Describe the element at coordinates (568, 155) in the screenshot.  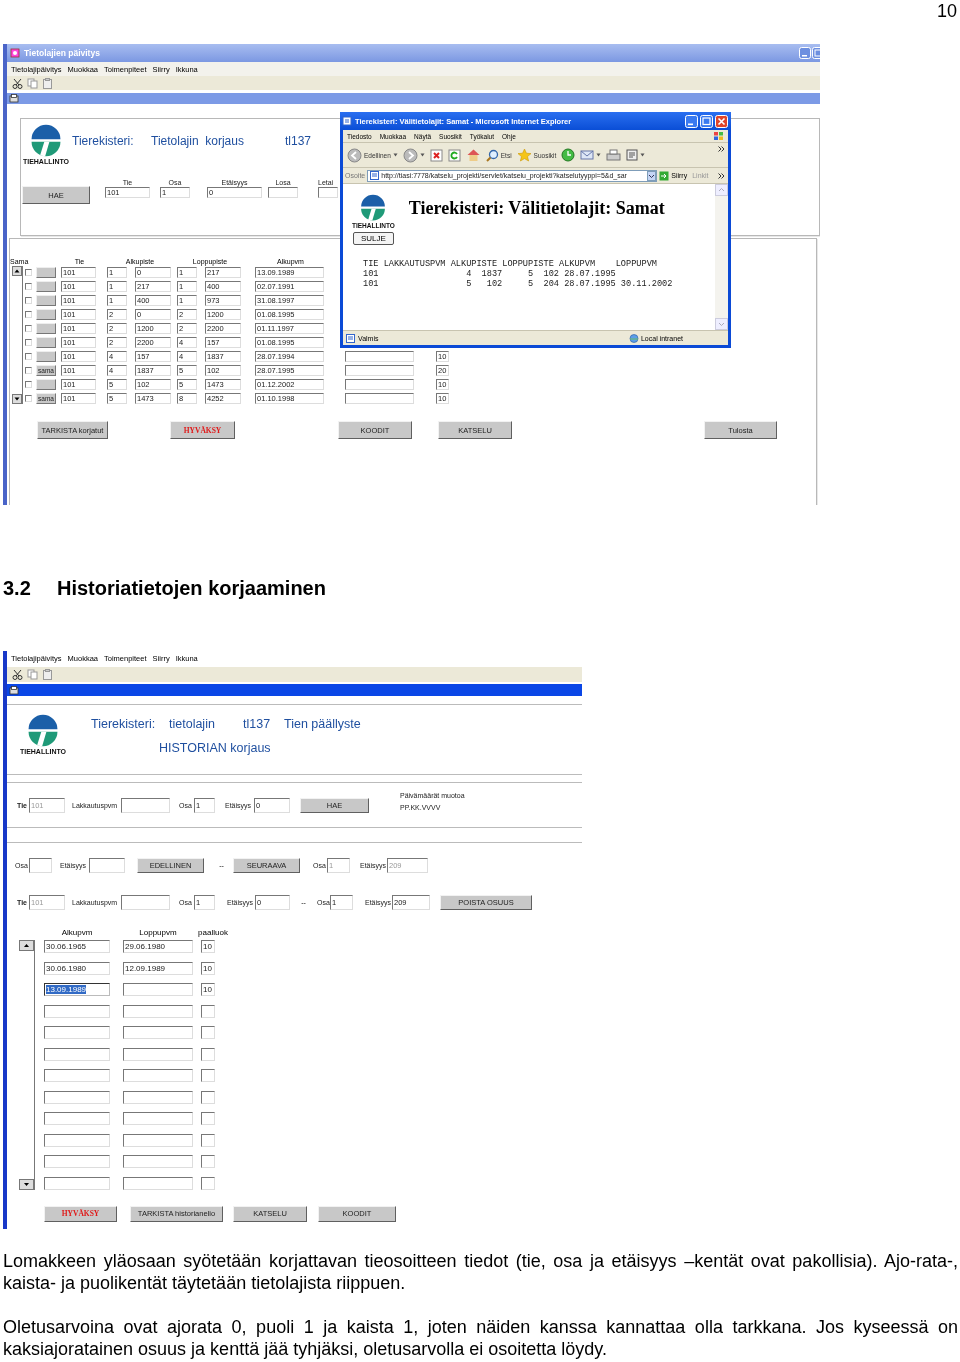
I see `history-icon` at that location.